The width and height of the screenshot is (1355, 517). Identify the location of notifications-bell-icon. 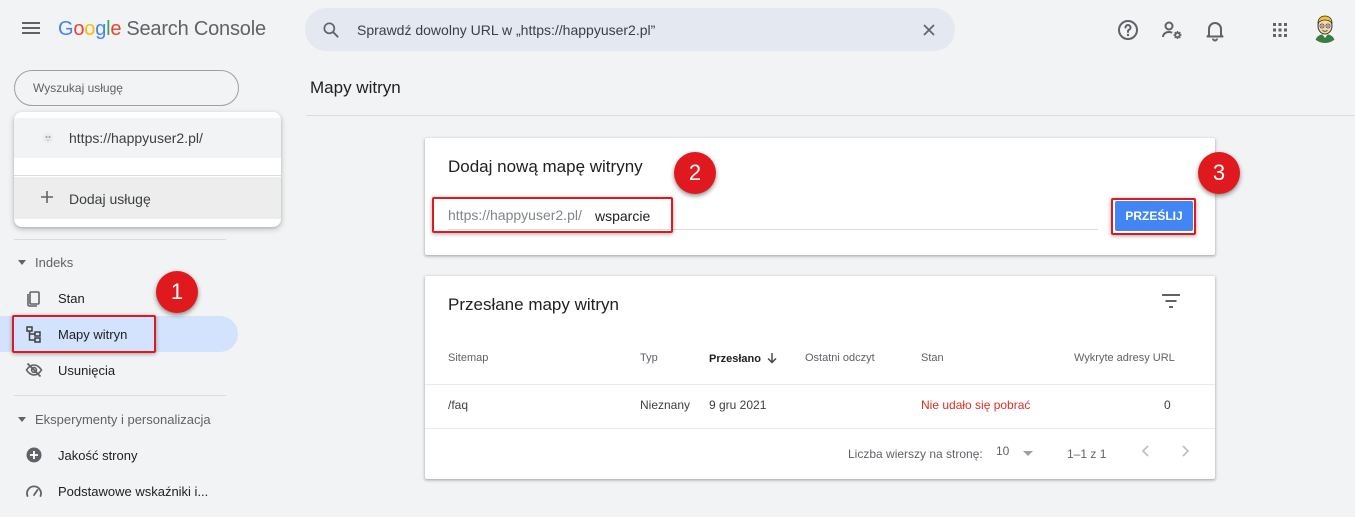
(1215, 30).